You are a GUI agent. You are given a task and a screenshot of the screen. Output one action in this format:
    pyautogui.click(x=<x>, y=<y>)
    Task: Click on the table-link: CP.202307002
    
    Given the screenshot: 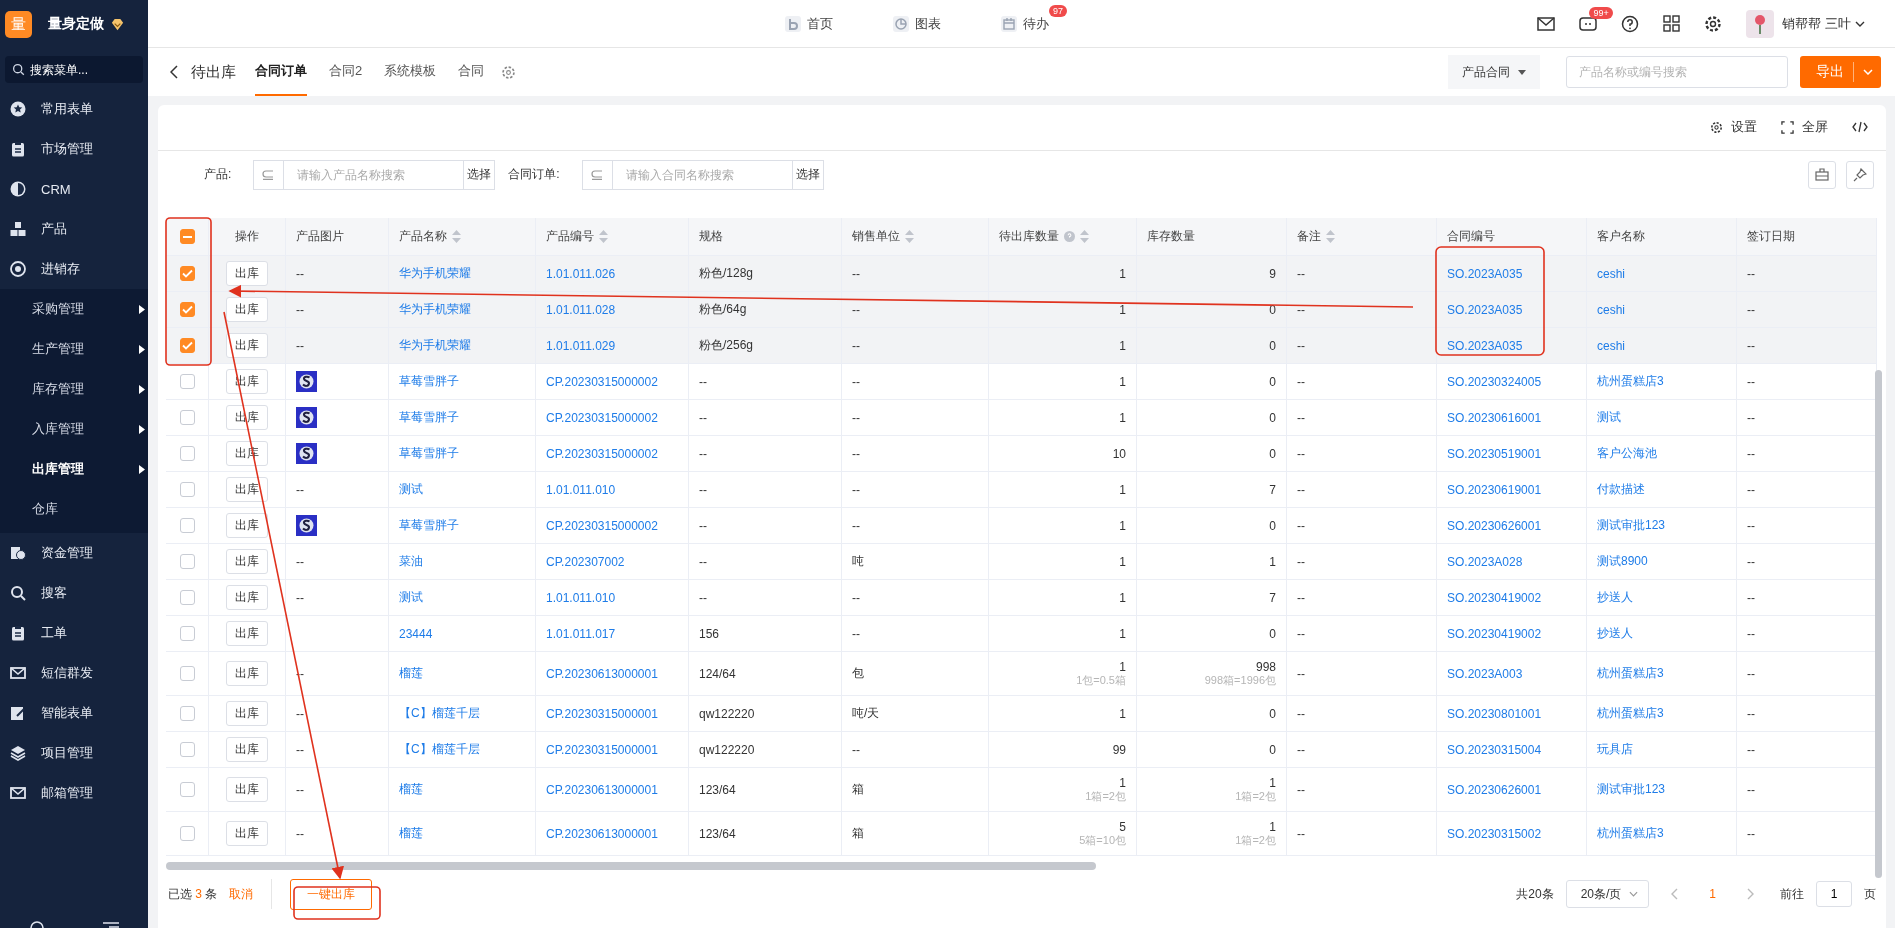 What is the action you would take?
    pyautogui.click(x=585, y=561)
    